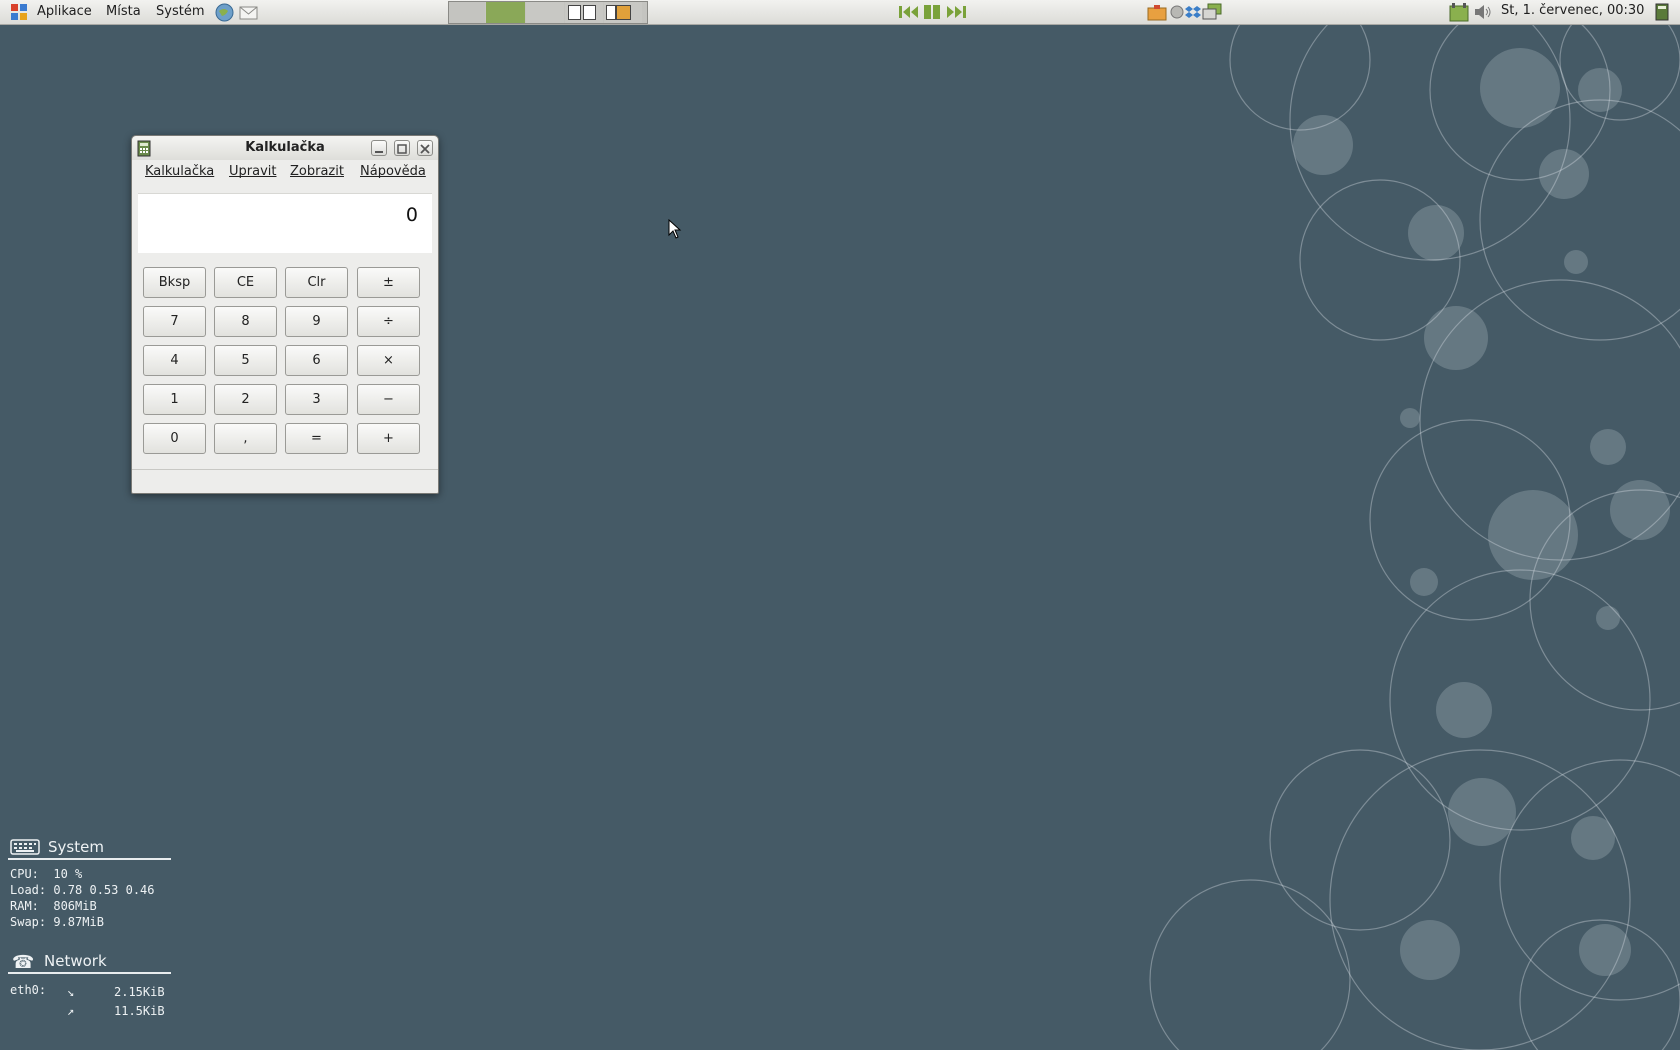 The image size is (1680, 1050). I want to click on next-track-icon, so click(956, 14).